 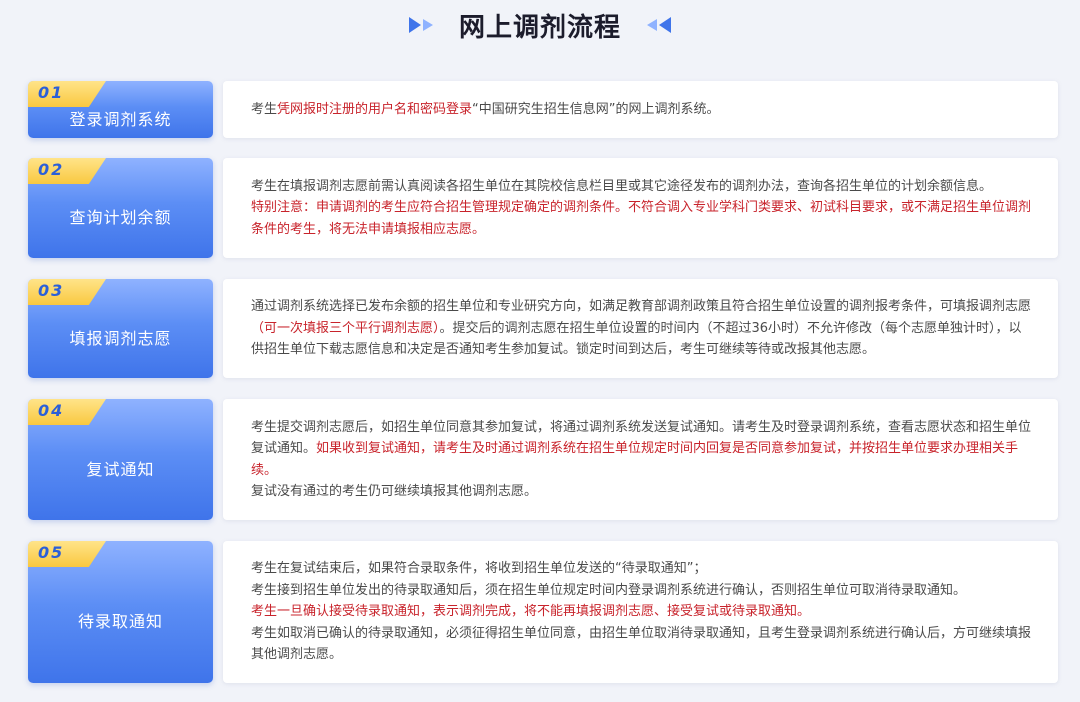 What do you see at coordinates (51, 552) in the screenshot?
I see `step-number: 05` at bounding box center [51, 552].